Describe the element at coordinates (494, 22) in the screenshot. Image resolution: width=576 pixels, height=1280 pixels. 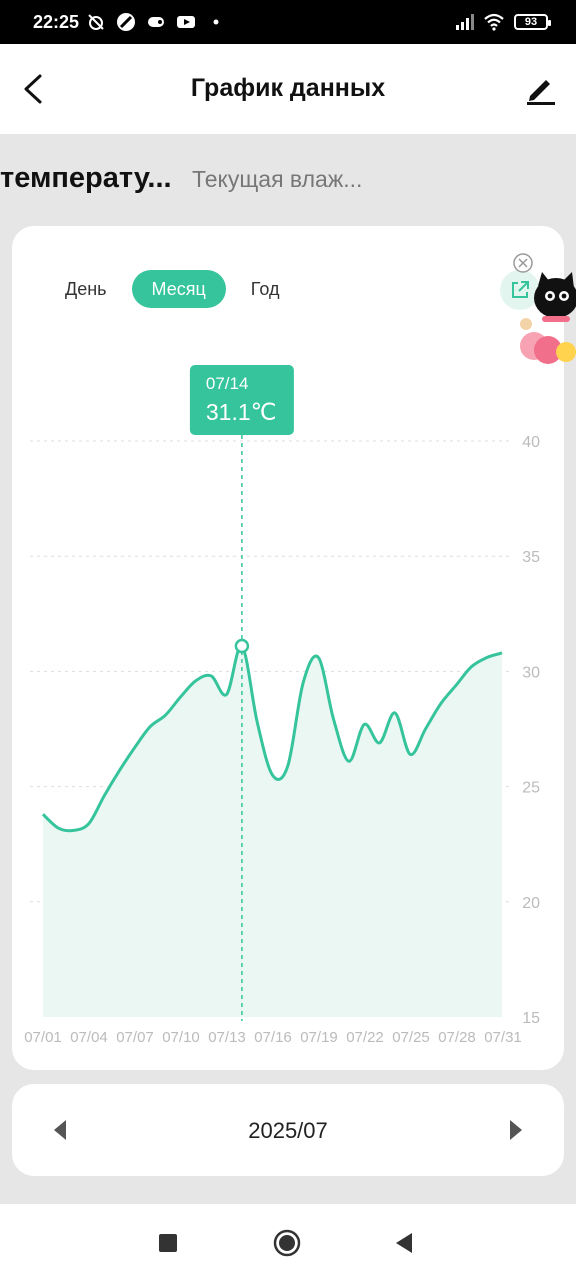
I see `wifi-icon` at that location.